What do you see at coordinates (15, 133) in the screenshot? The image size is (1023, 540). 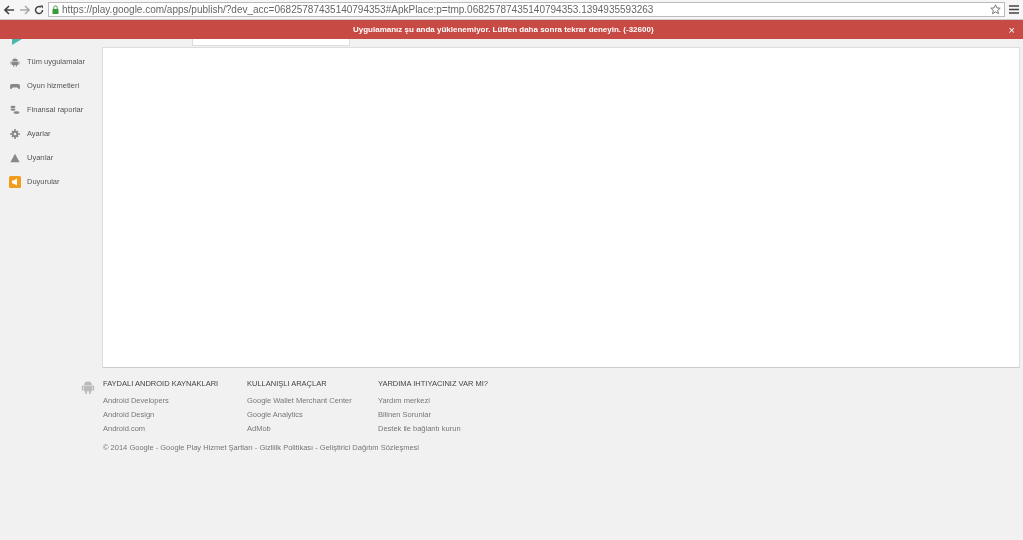 I see `gear-icon` at bounding box center [15, 133].